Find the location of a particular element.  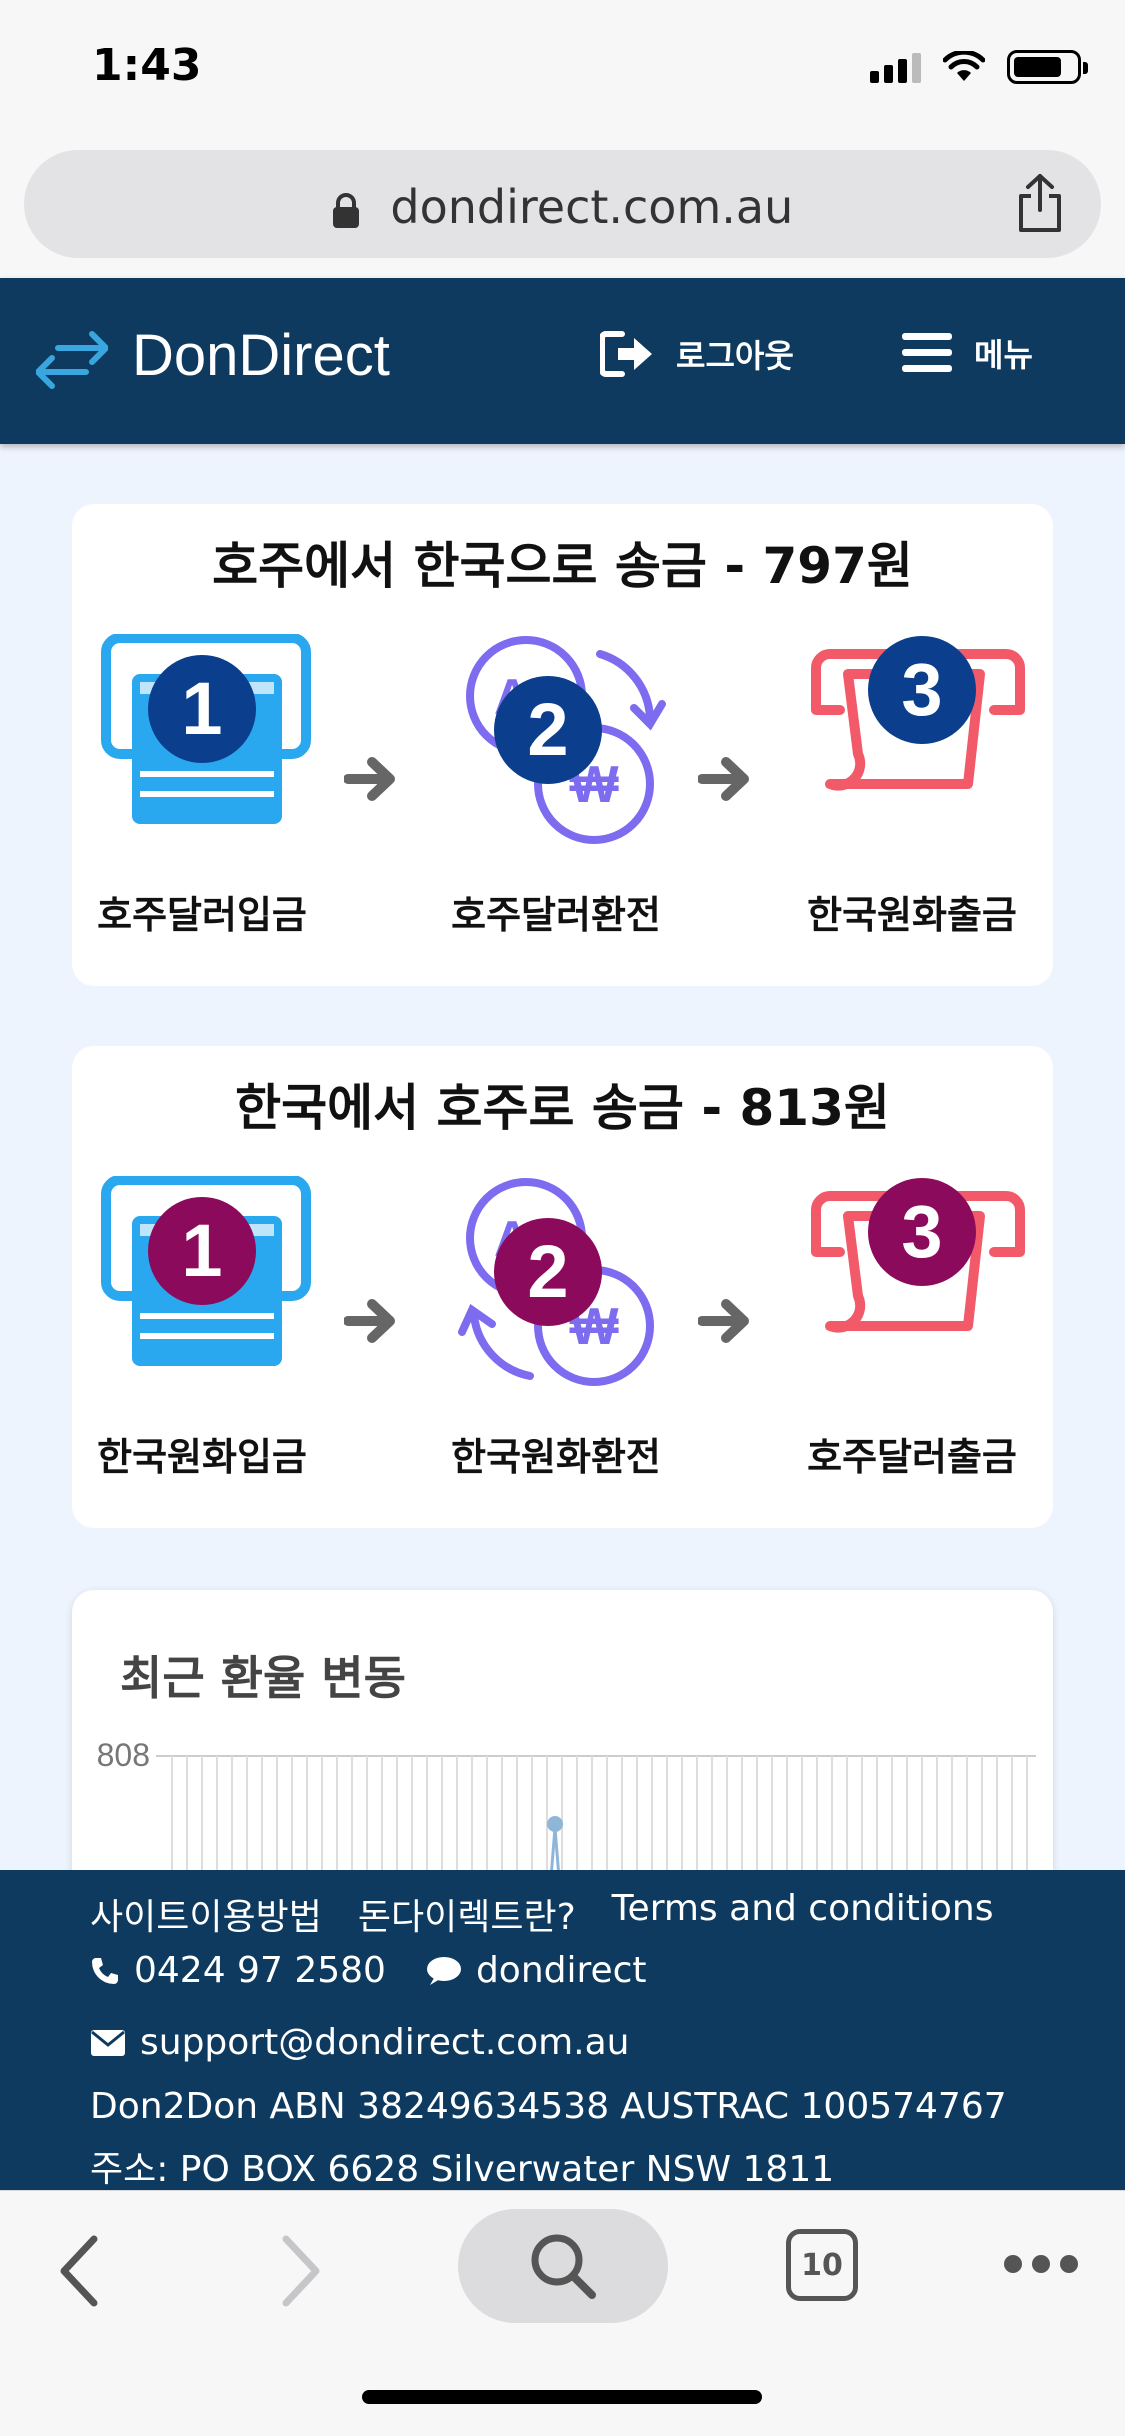

share-icon is located at coordinates (1040, 203).